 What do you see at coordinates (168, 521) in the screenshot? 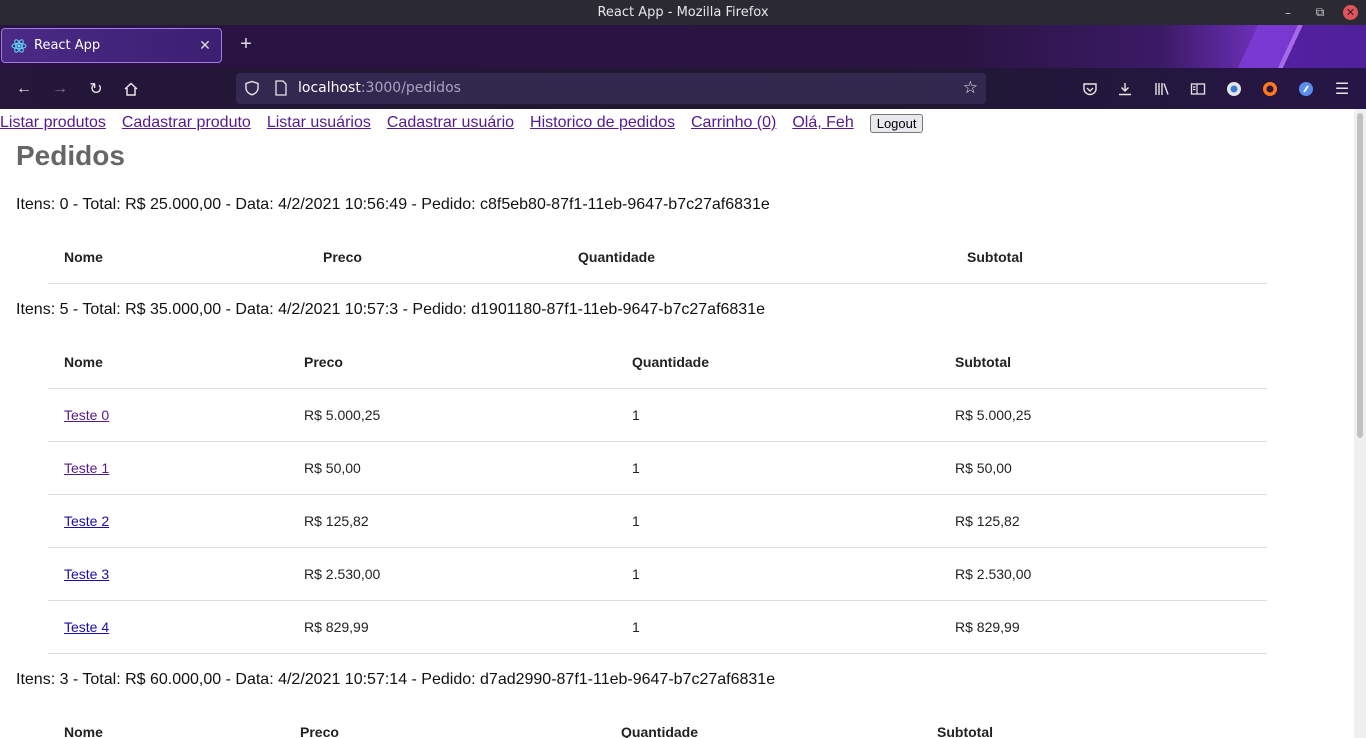
I see `cell-nome: Teste 2` at bounding box center [168, 521].